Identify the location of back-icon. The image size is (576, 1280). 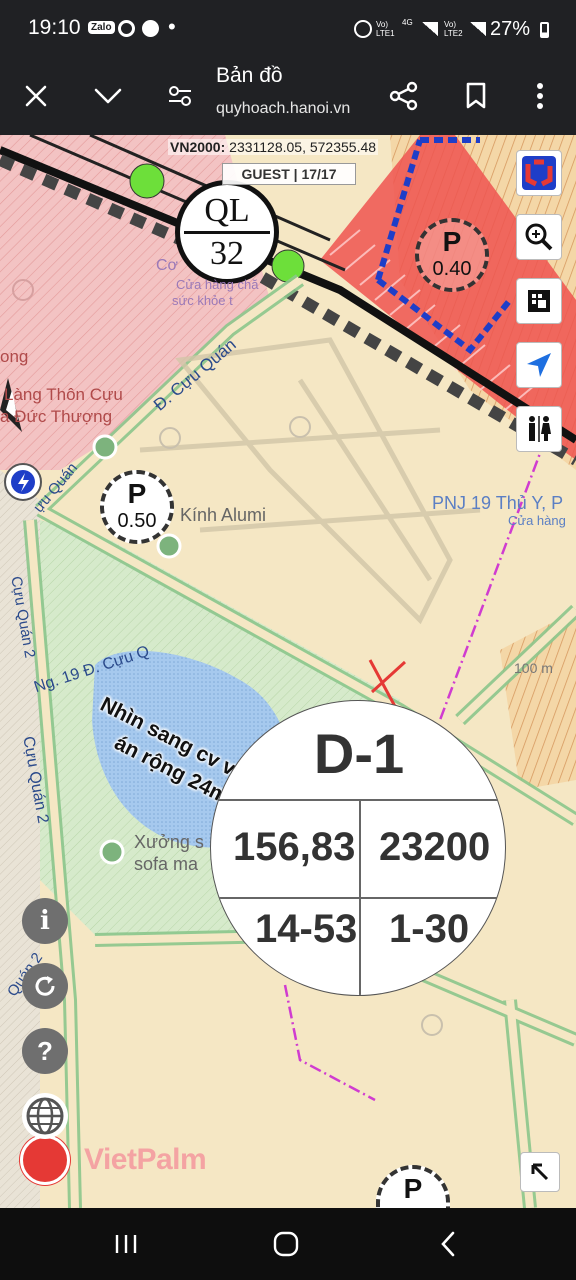
(448, 1244).